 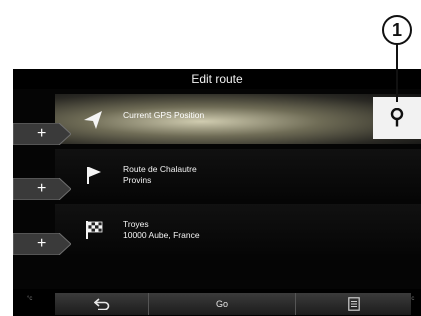 What do you see at coordinates (238, 119) in the screenshot?
I see `route-item-current-position: Current GPS Position` at bounding box center [238, 119].